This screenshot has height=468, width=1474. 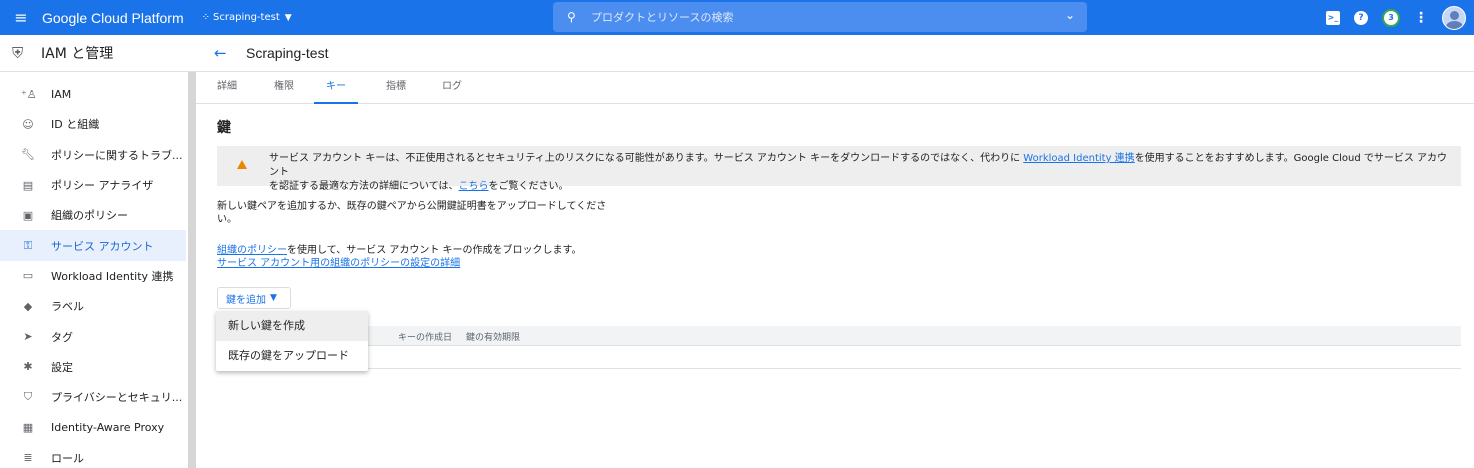 I want to click on sidebar-item-label: ロール, so click(x=67, y=458).